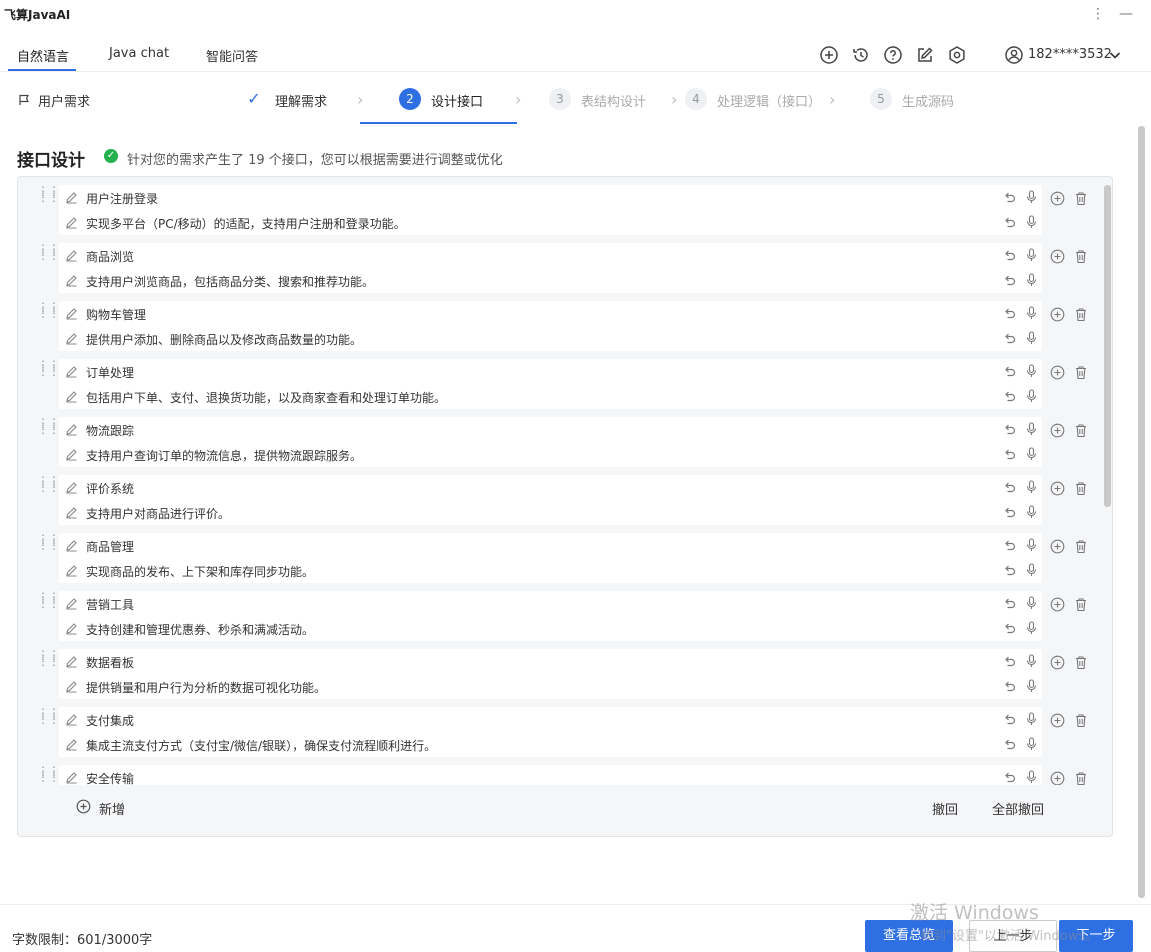  Describe the element at coordinates (893, 55) in the screenshot. I see `help-icon` at that location.